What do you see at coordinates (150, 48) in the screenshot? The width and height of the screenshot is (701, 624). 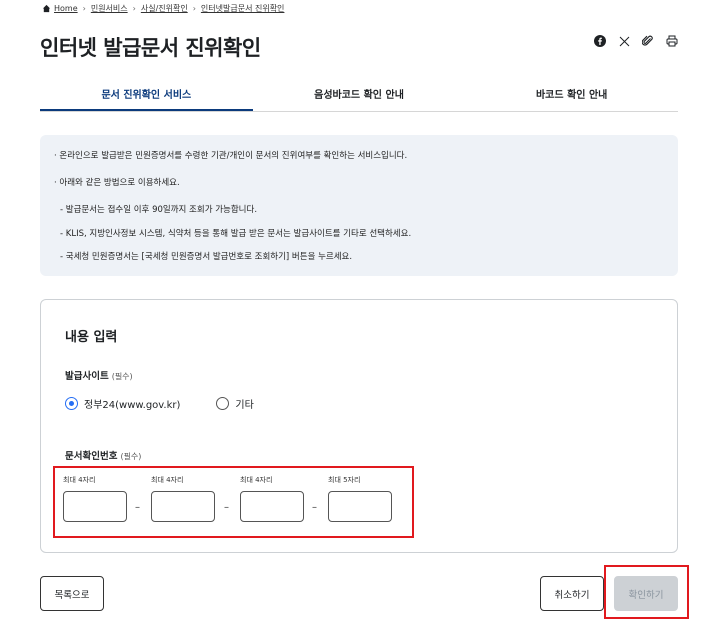 I see `page-title: 인터넷 발급문서 진위확인` at bounding box center [150, 48].